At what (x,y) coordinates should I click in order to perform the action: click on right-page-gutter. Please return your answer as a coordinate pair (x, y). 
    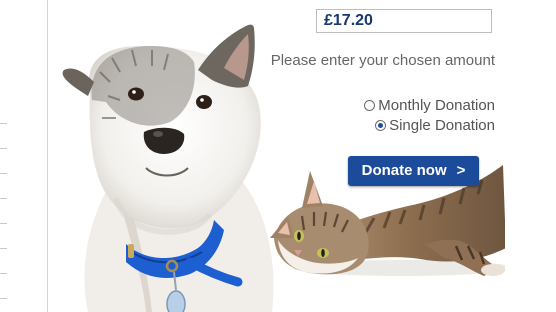
    Looking at the image, I should click on (530, 156).